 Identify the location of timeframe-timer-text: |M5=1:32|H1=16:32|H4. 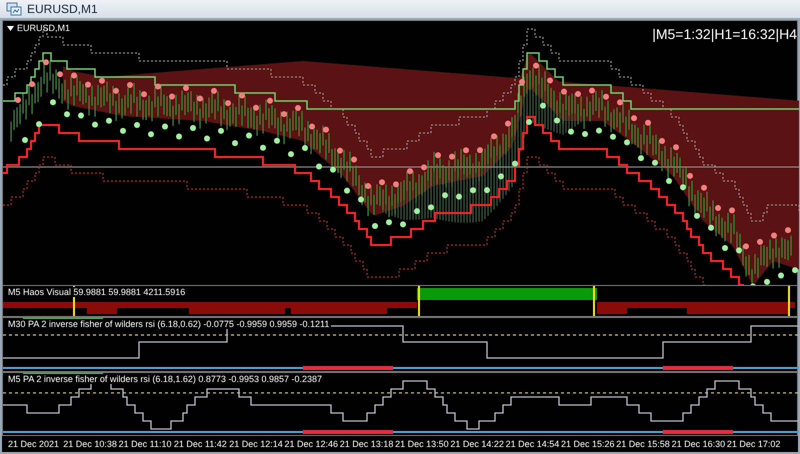
(724, 34).